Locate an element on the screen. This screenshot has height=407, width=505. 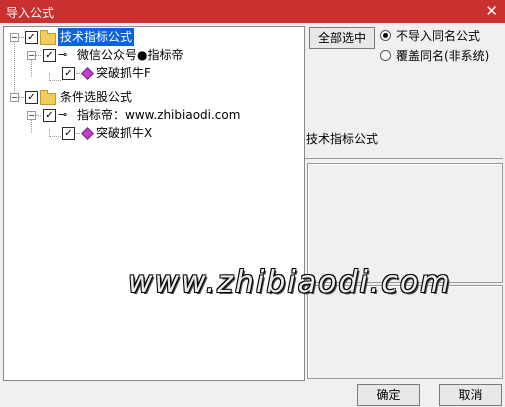
watermark-text: www.zhibiaodi.com is located at coordinates (290, 282).